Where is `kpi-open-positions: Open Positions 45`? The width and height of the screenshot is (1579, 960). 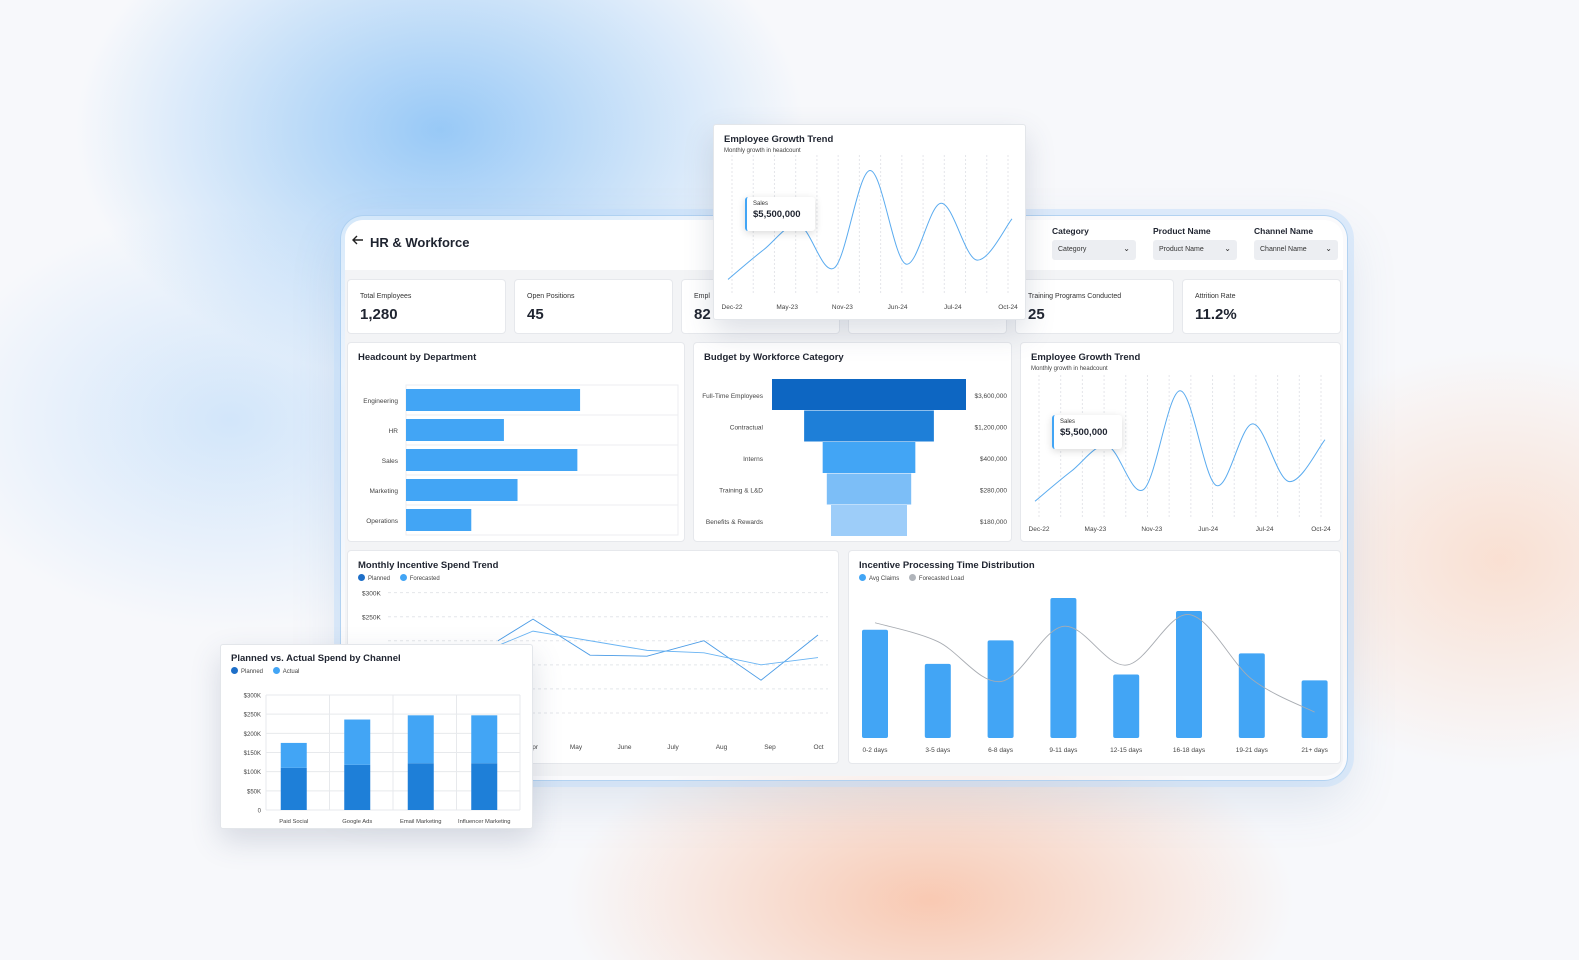
kpi-open-positions: Open Positions 45 is located at coordinates (593, 306).